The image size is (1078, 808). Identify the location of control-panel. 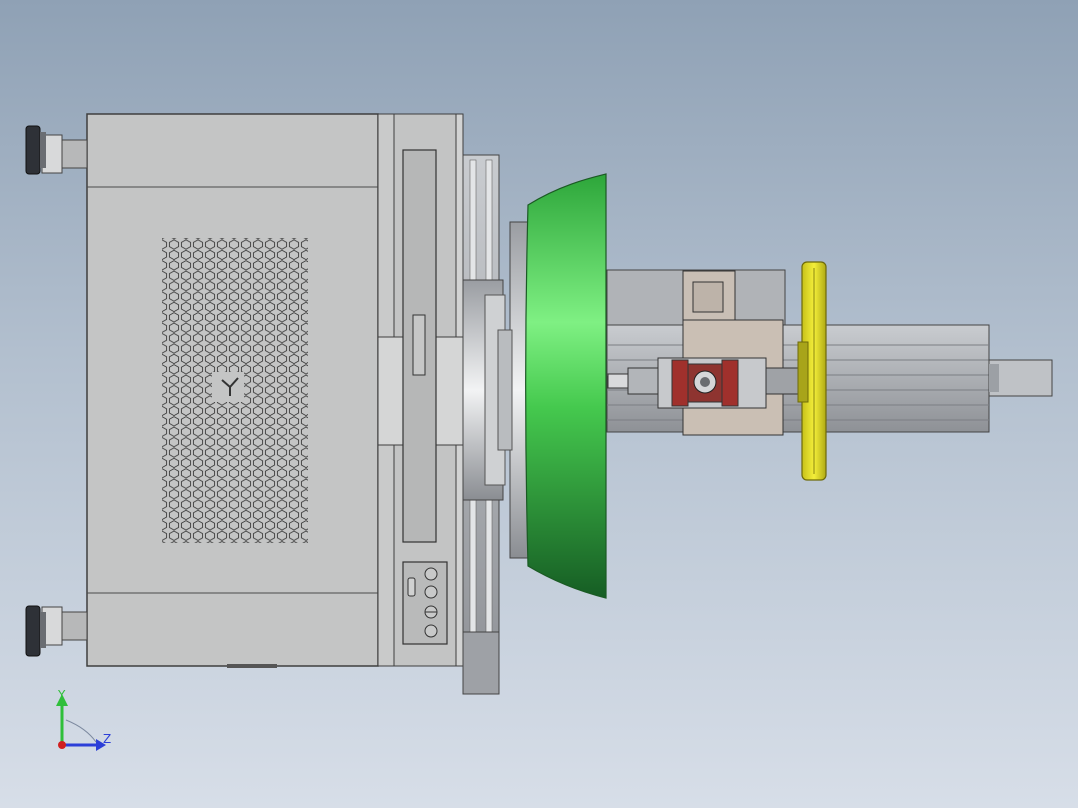
(425, 603).